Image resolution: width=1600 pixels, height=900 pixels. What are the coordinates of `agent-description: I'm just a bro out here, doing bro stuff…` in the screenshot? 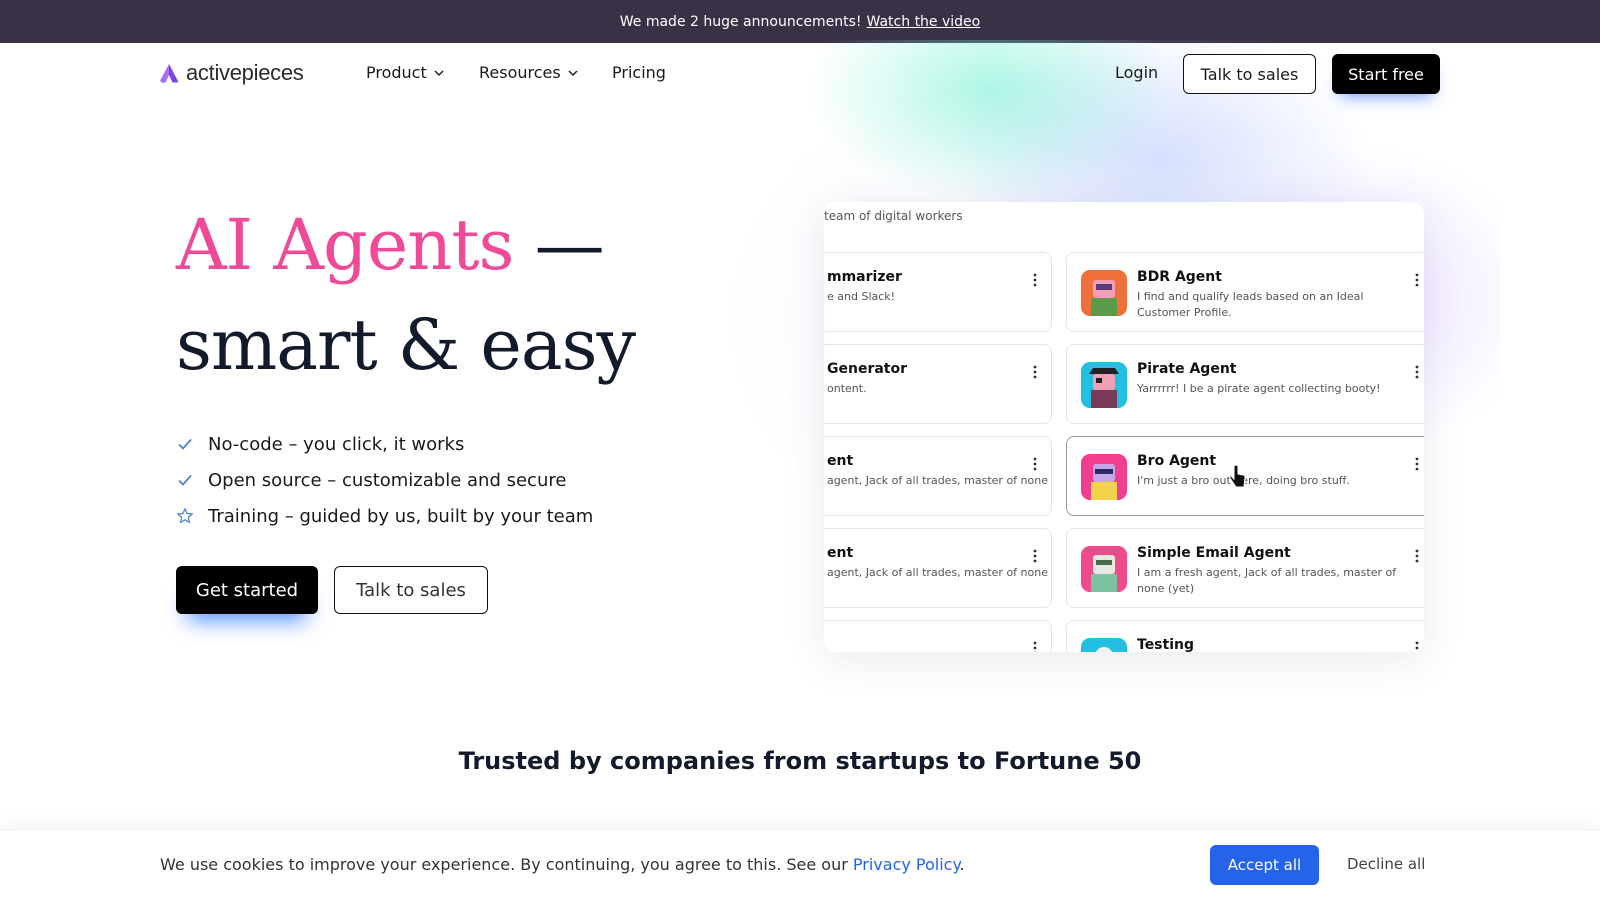 It's located at (1243, 480).